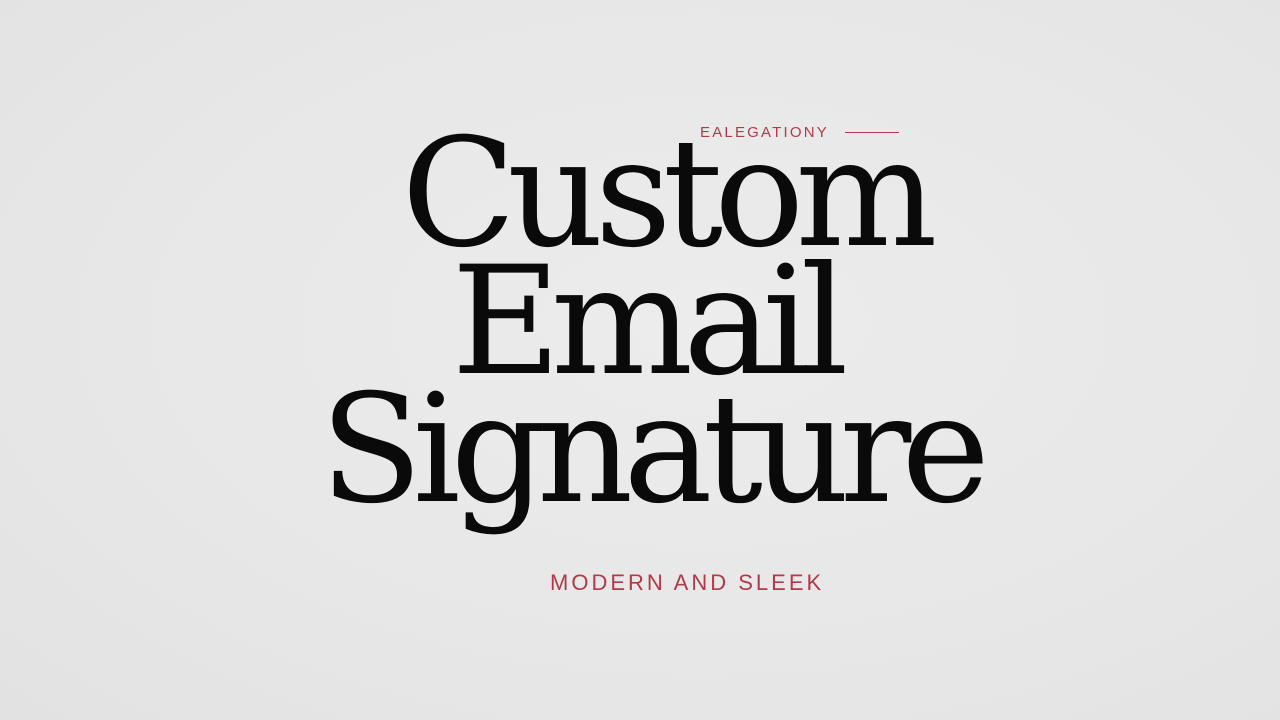  Describe the element at coordinates (687, 582) in the screenshot. I see `tagline: MODERN AND SLEEK` at that location.